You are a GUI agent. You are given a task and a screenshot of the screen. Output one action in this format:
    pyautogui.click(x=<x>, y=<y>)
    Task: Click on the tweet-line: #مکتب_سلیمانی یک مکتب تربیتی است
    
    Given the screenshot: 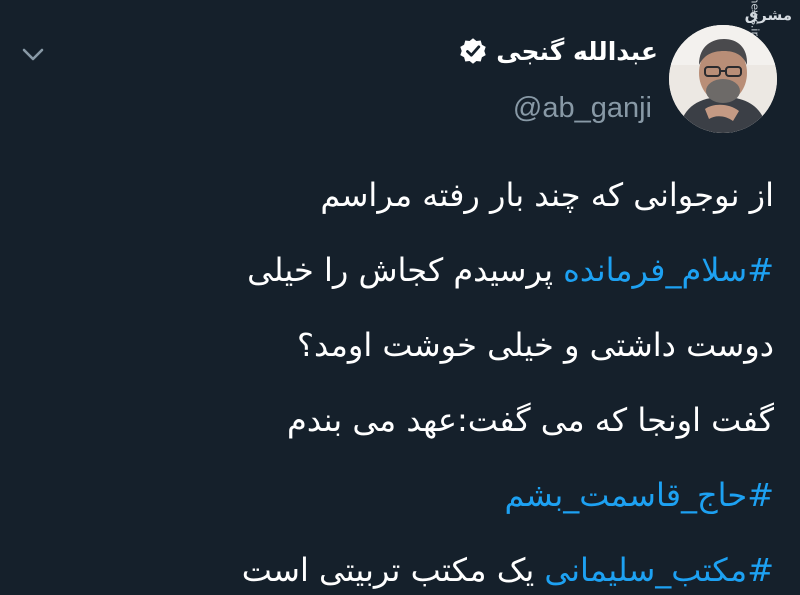 What is the action you would take?
    pyautogui.click(x=394, y=564)
    